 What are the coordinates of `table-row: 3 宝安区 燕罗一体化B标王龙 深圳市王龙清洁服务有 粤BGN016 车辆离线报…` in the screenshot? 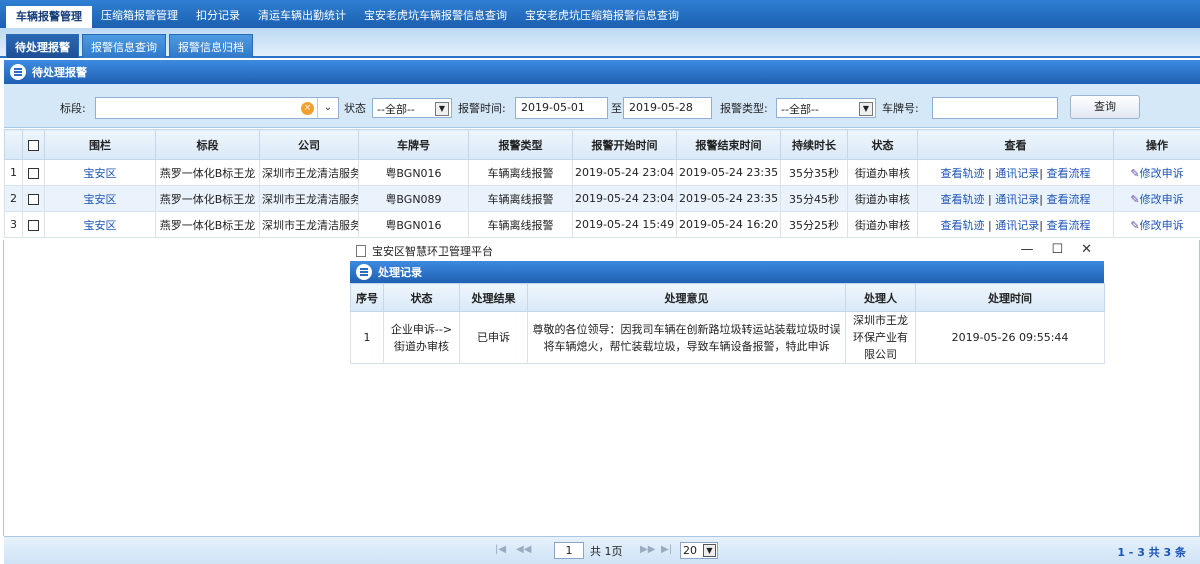 It's located at (602, 224).